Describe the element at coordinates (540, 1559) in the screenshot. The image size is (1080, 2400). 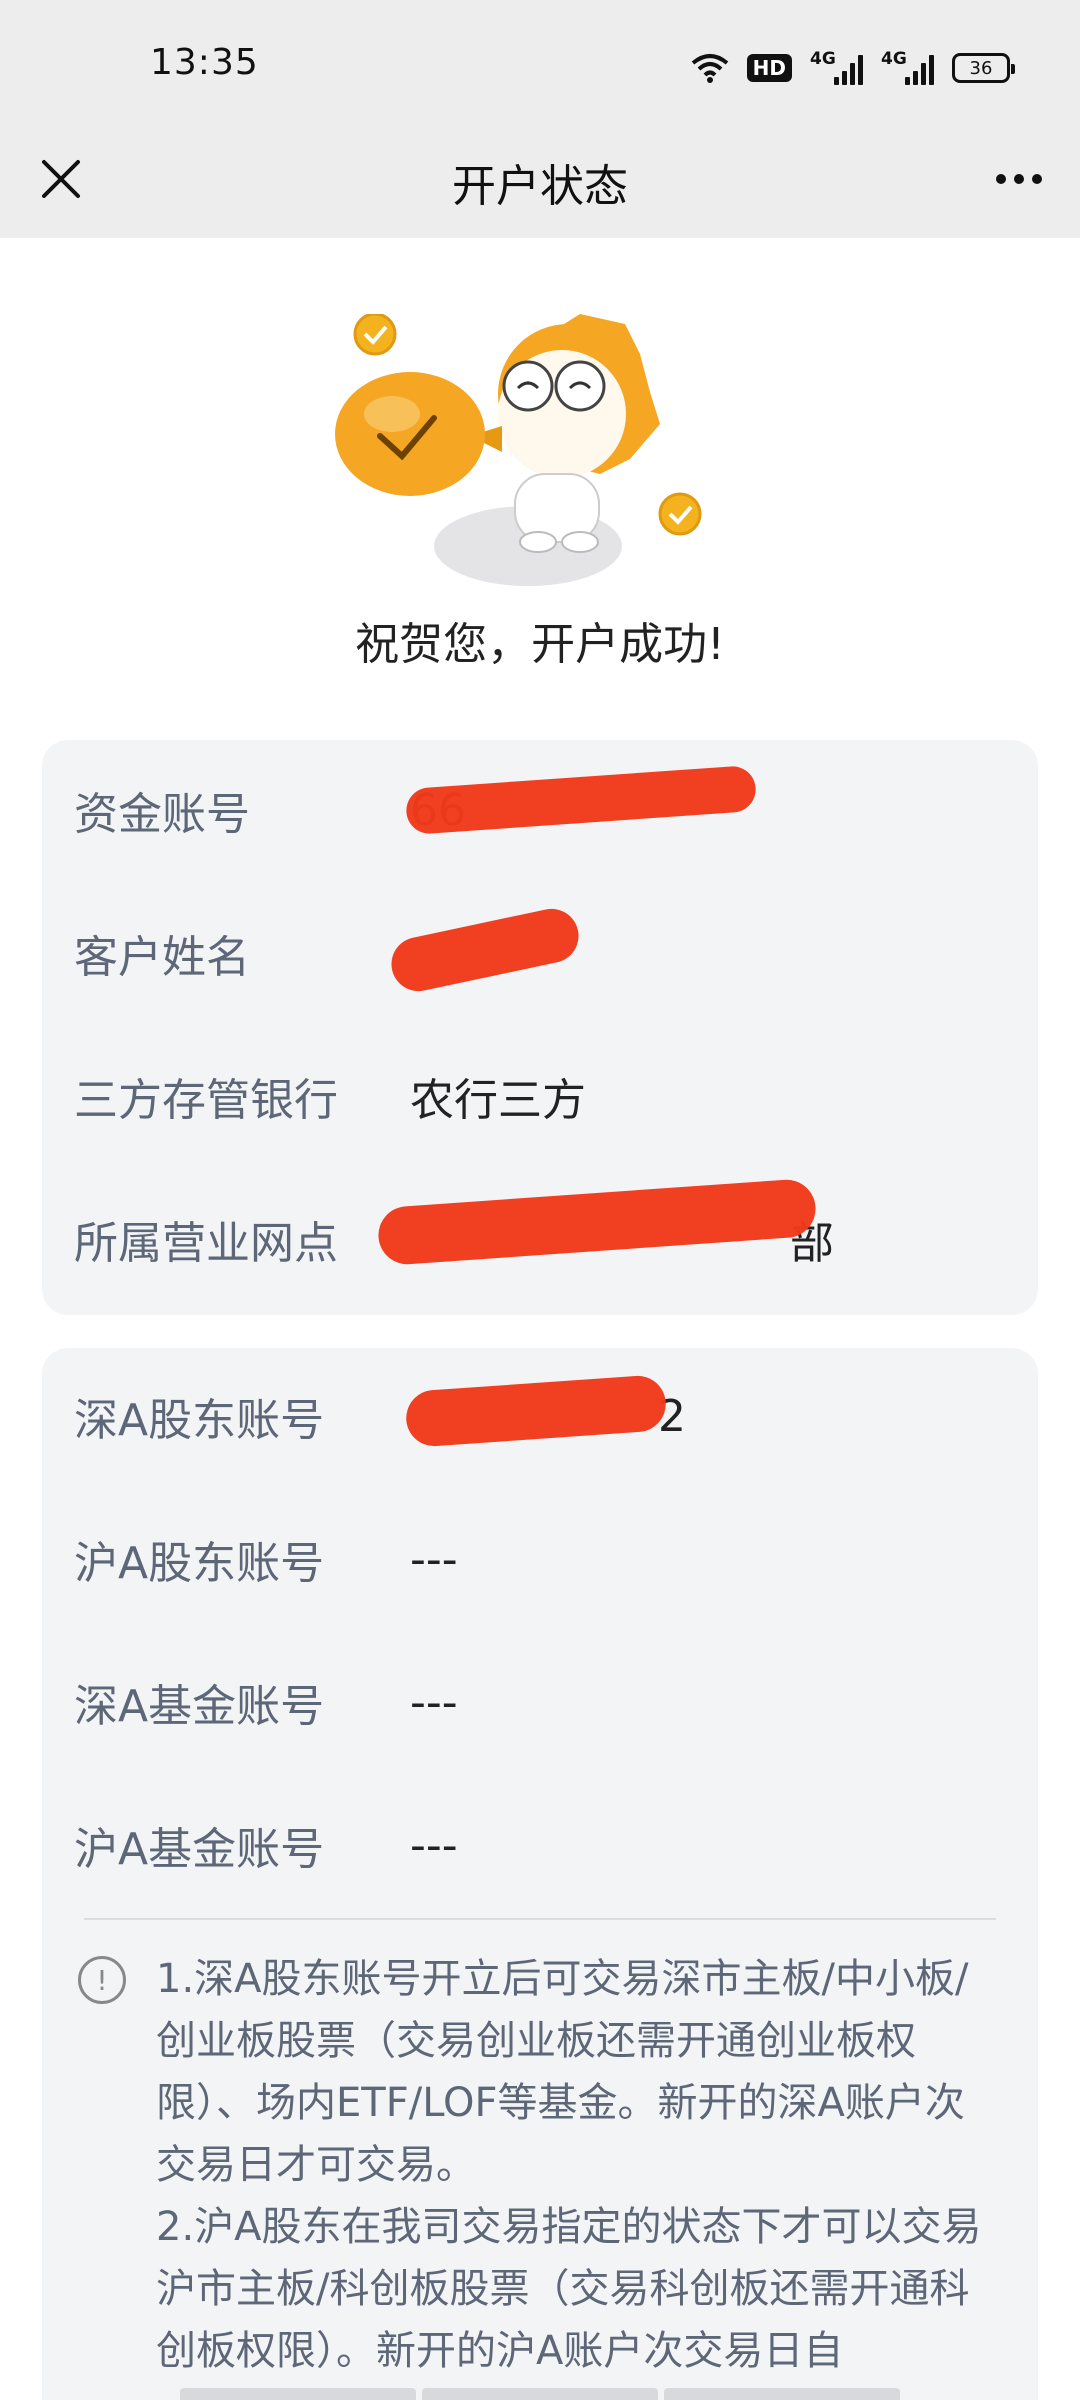
I see `info-row-sh-a-shareholder: 沪A股东账号 ---` at that location.